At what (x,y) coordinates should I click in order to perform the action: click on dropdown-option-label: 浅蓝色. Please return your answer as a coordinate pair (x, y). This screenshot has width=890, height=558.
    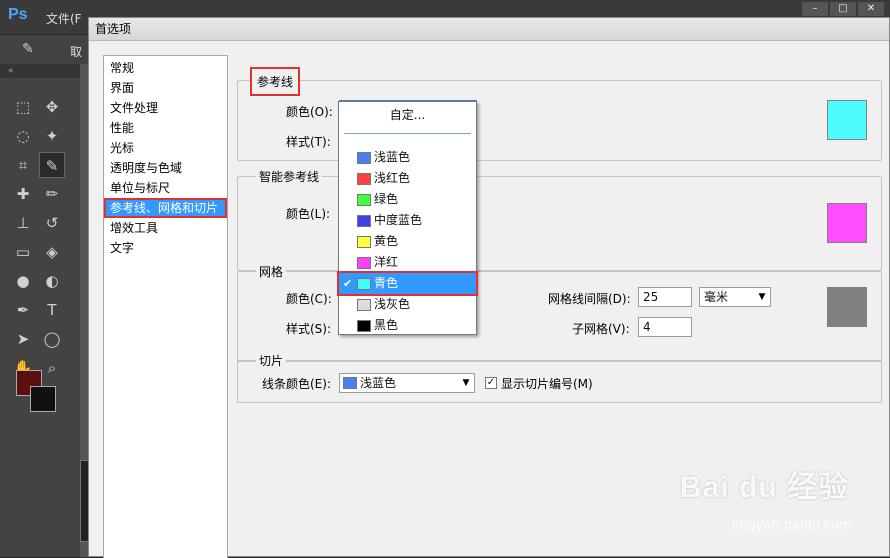
    Looking at the image, I should click on (392, 157).